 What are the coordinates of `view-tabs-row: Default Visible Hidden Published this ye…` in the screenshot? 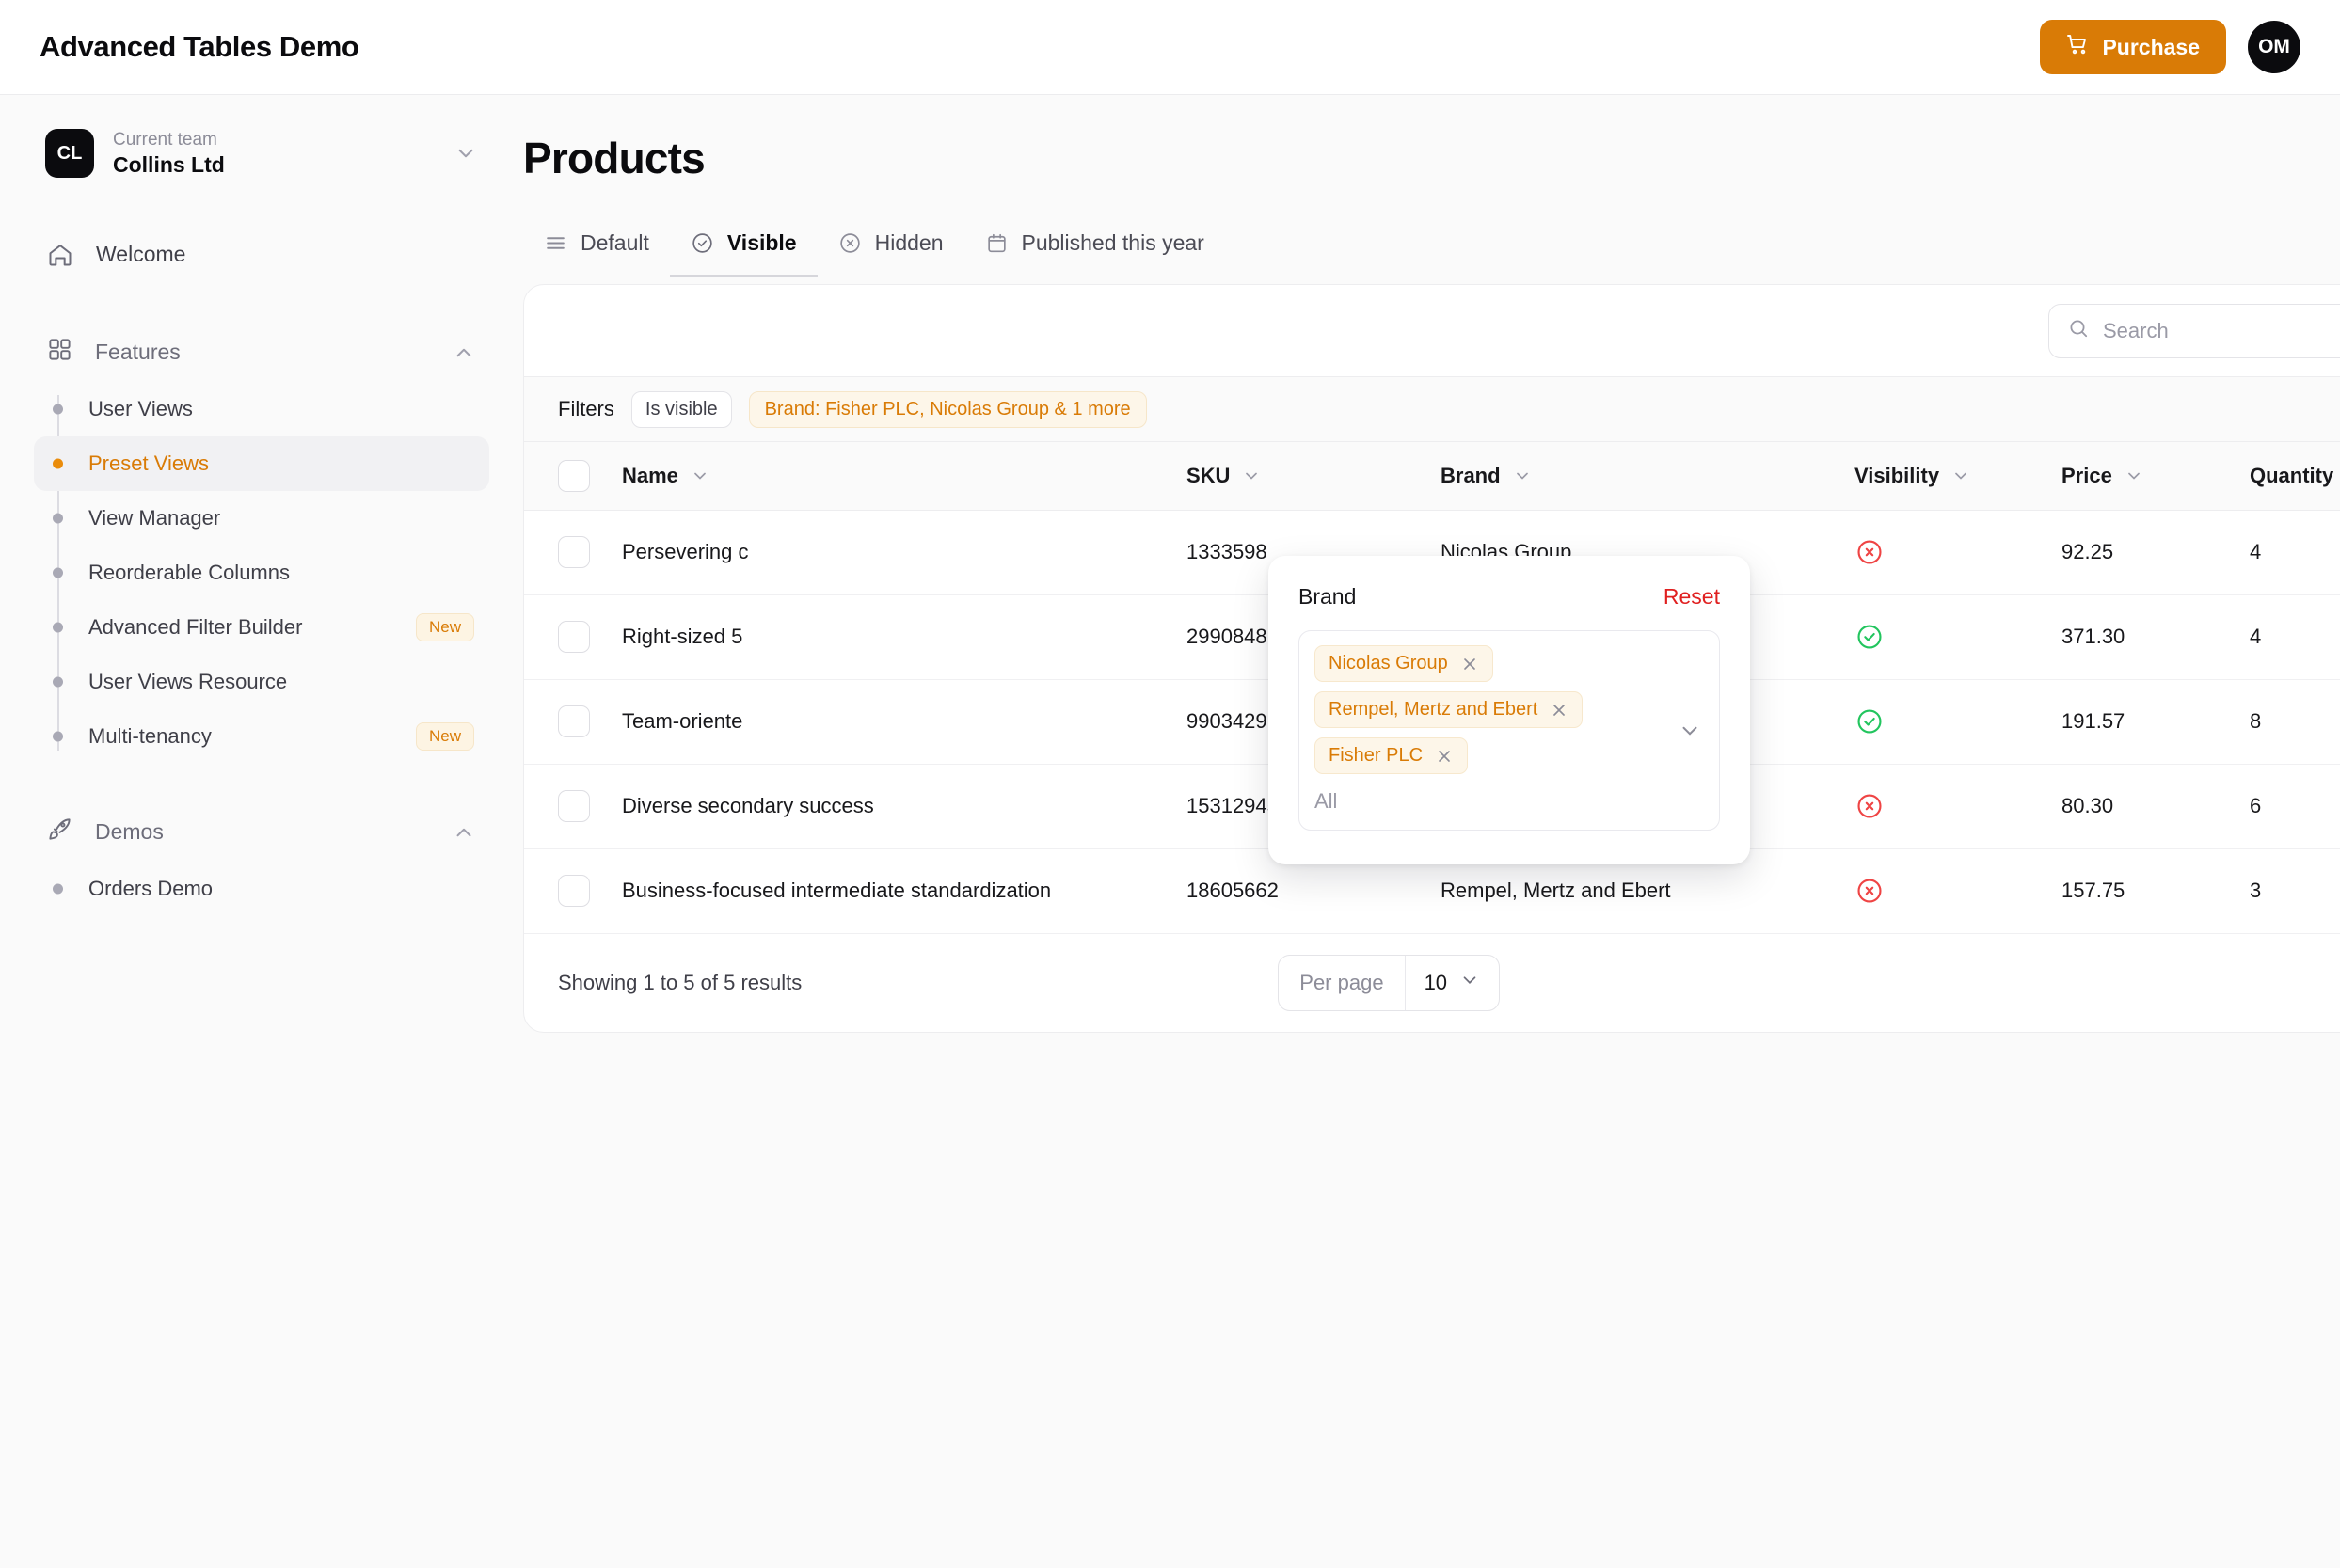 It's located at (1431, 253).